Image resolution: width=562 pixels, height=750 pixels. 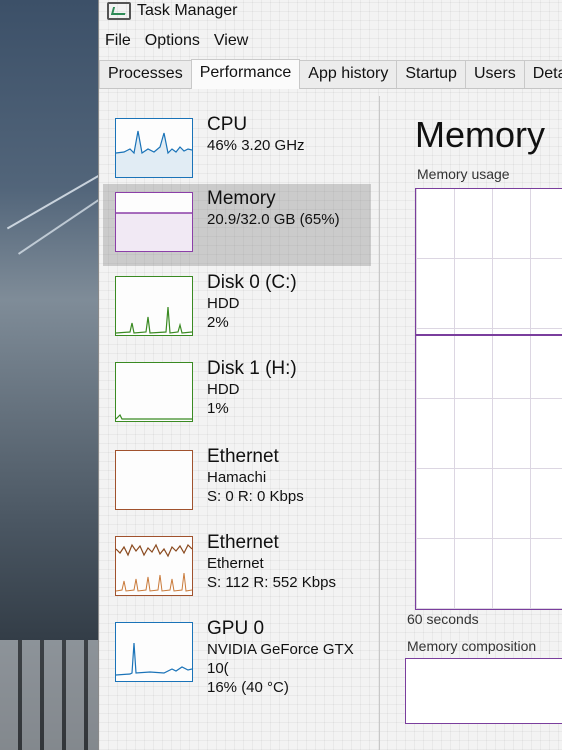 I want to click on page-title: Memory, so click(x=480, y=134).